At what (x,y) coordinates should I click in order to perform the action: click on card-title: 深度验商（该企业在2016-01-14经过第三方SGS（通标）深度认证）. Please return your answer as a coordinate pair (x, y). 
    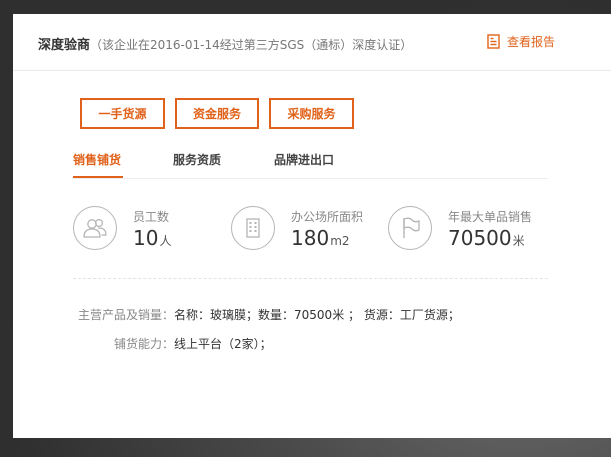
    Looking at the image, I should click on (225, 43).